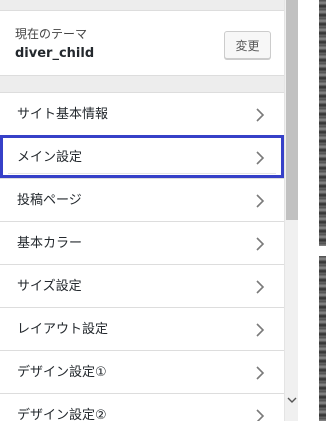  Describe the element at coordinates (247, 45) in the screenshot. I see `change-theme-button: 変更` at that location.